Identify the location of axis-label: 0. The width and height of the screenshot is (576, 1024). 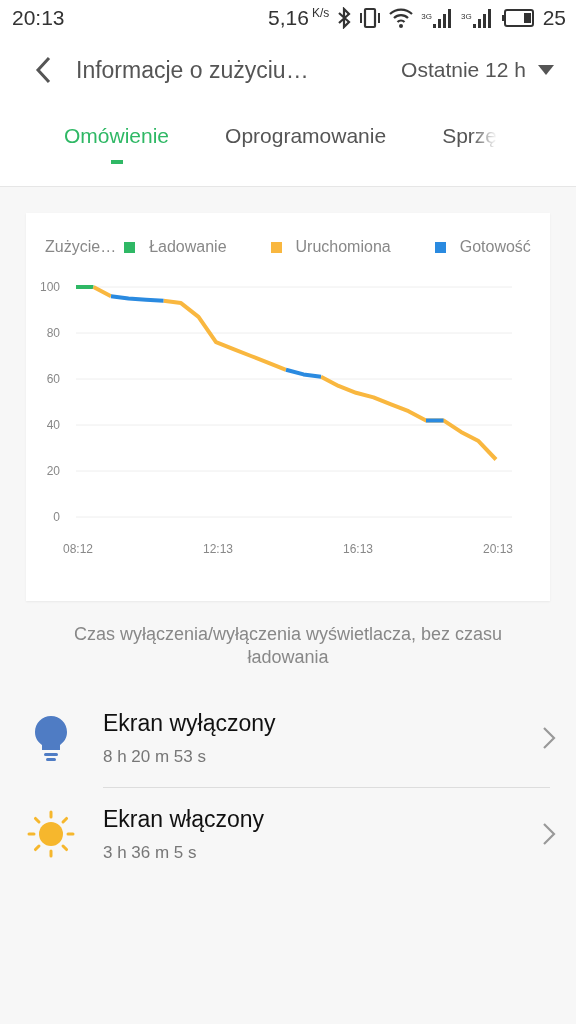
(56, 517).